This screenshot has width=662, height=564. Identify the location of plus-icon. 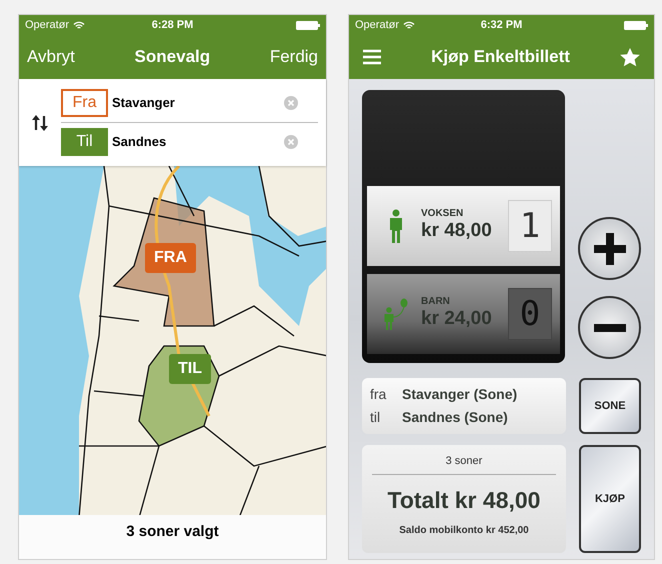
(610, 248).